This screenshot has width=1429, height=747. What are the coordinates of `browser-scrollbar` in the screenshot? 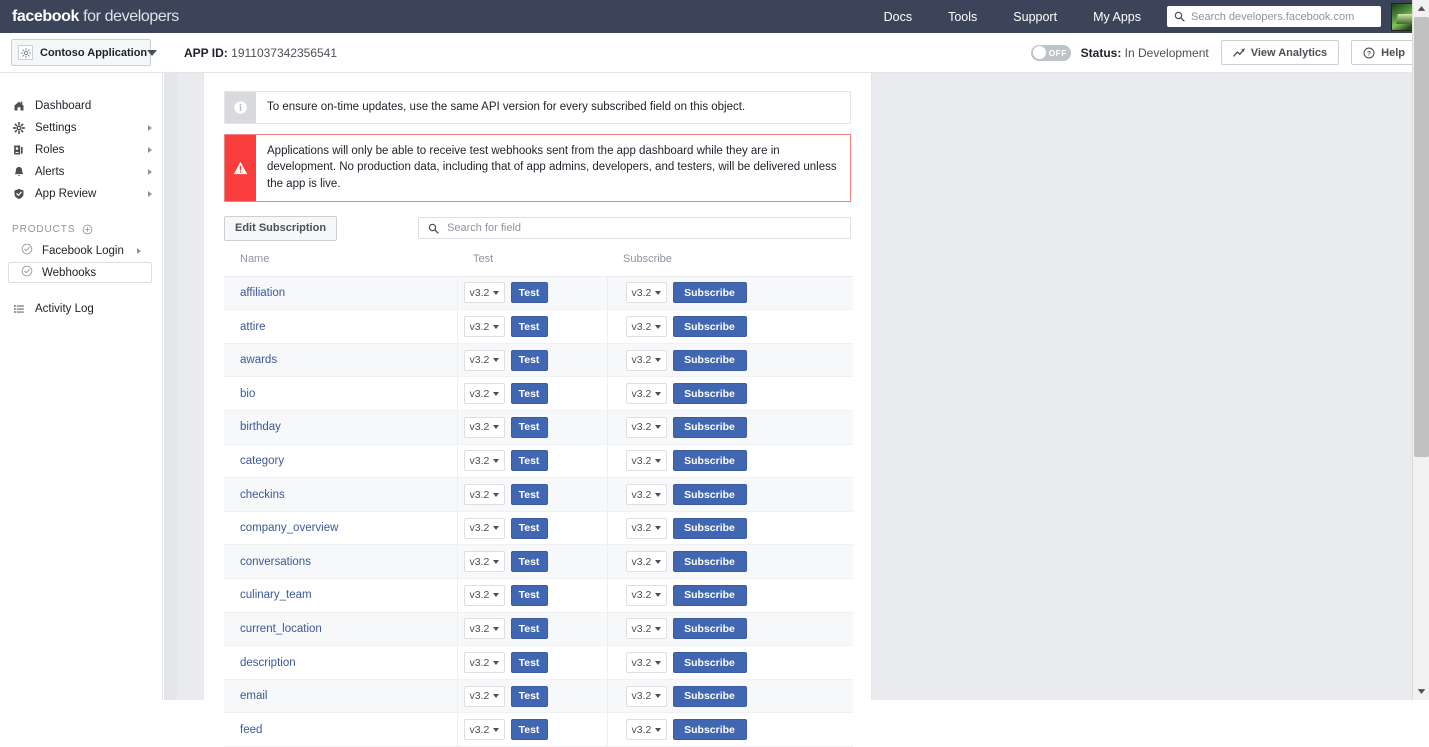 It's located at (1420, 350).